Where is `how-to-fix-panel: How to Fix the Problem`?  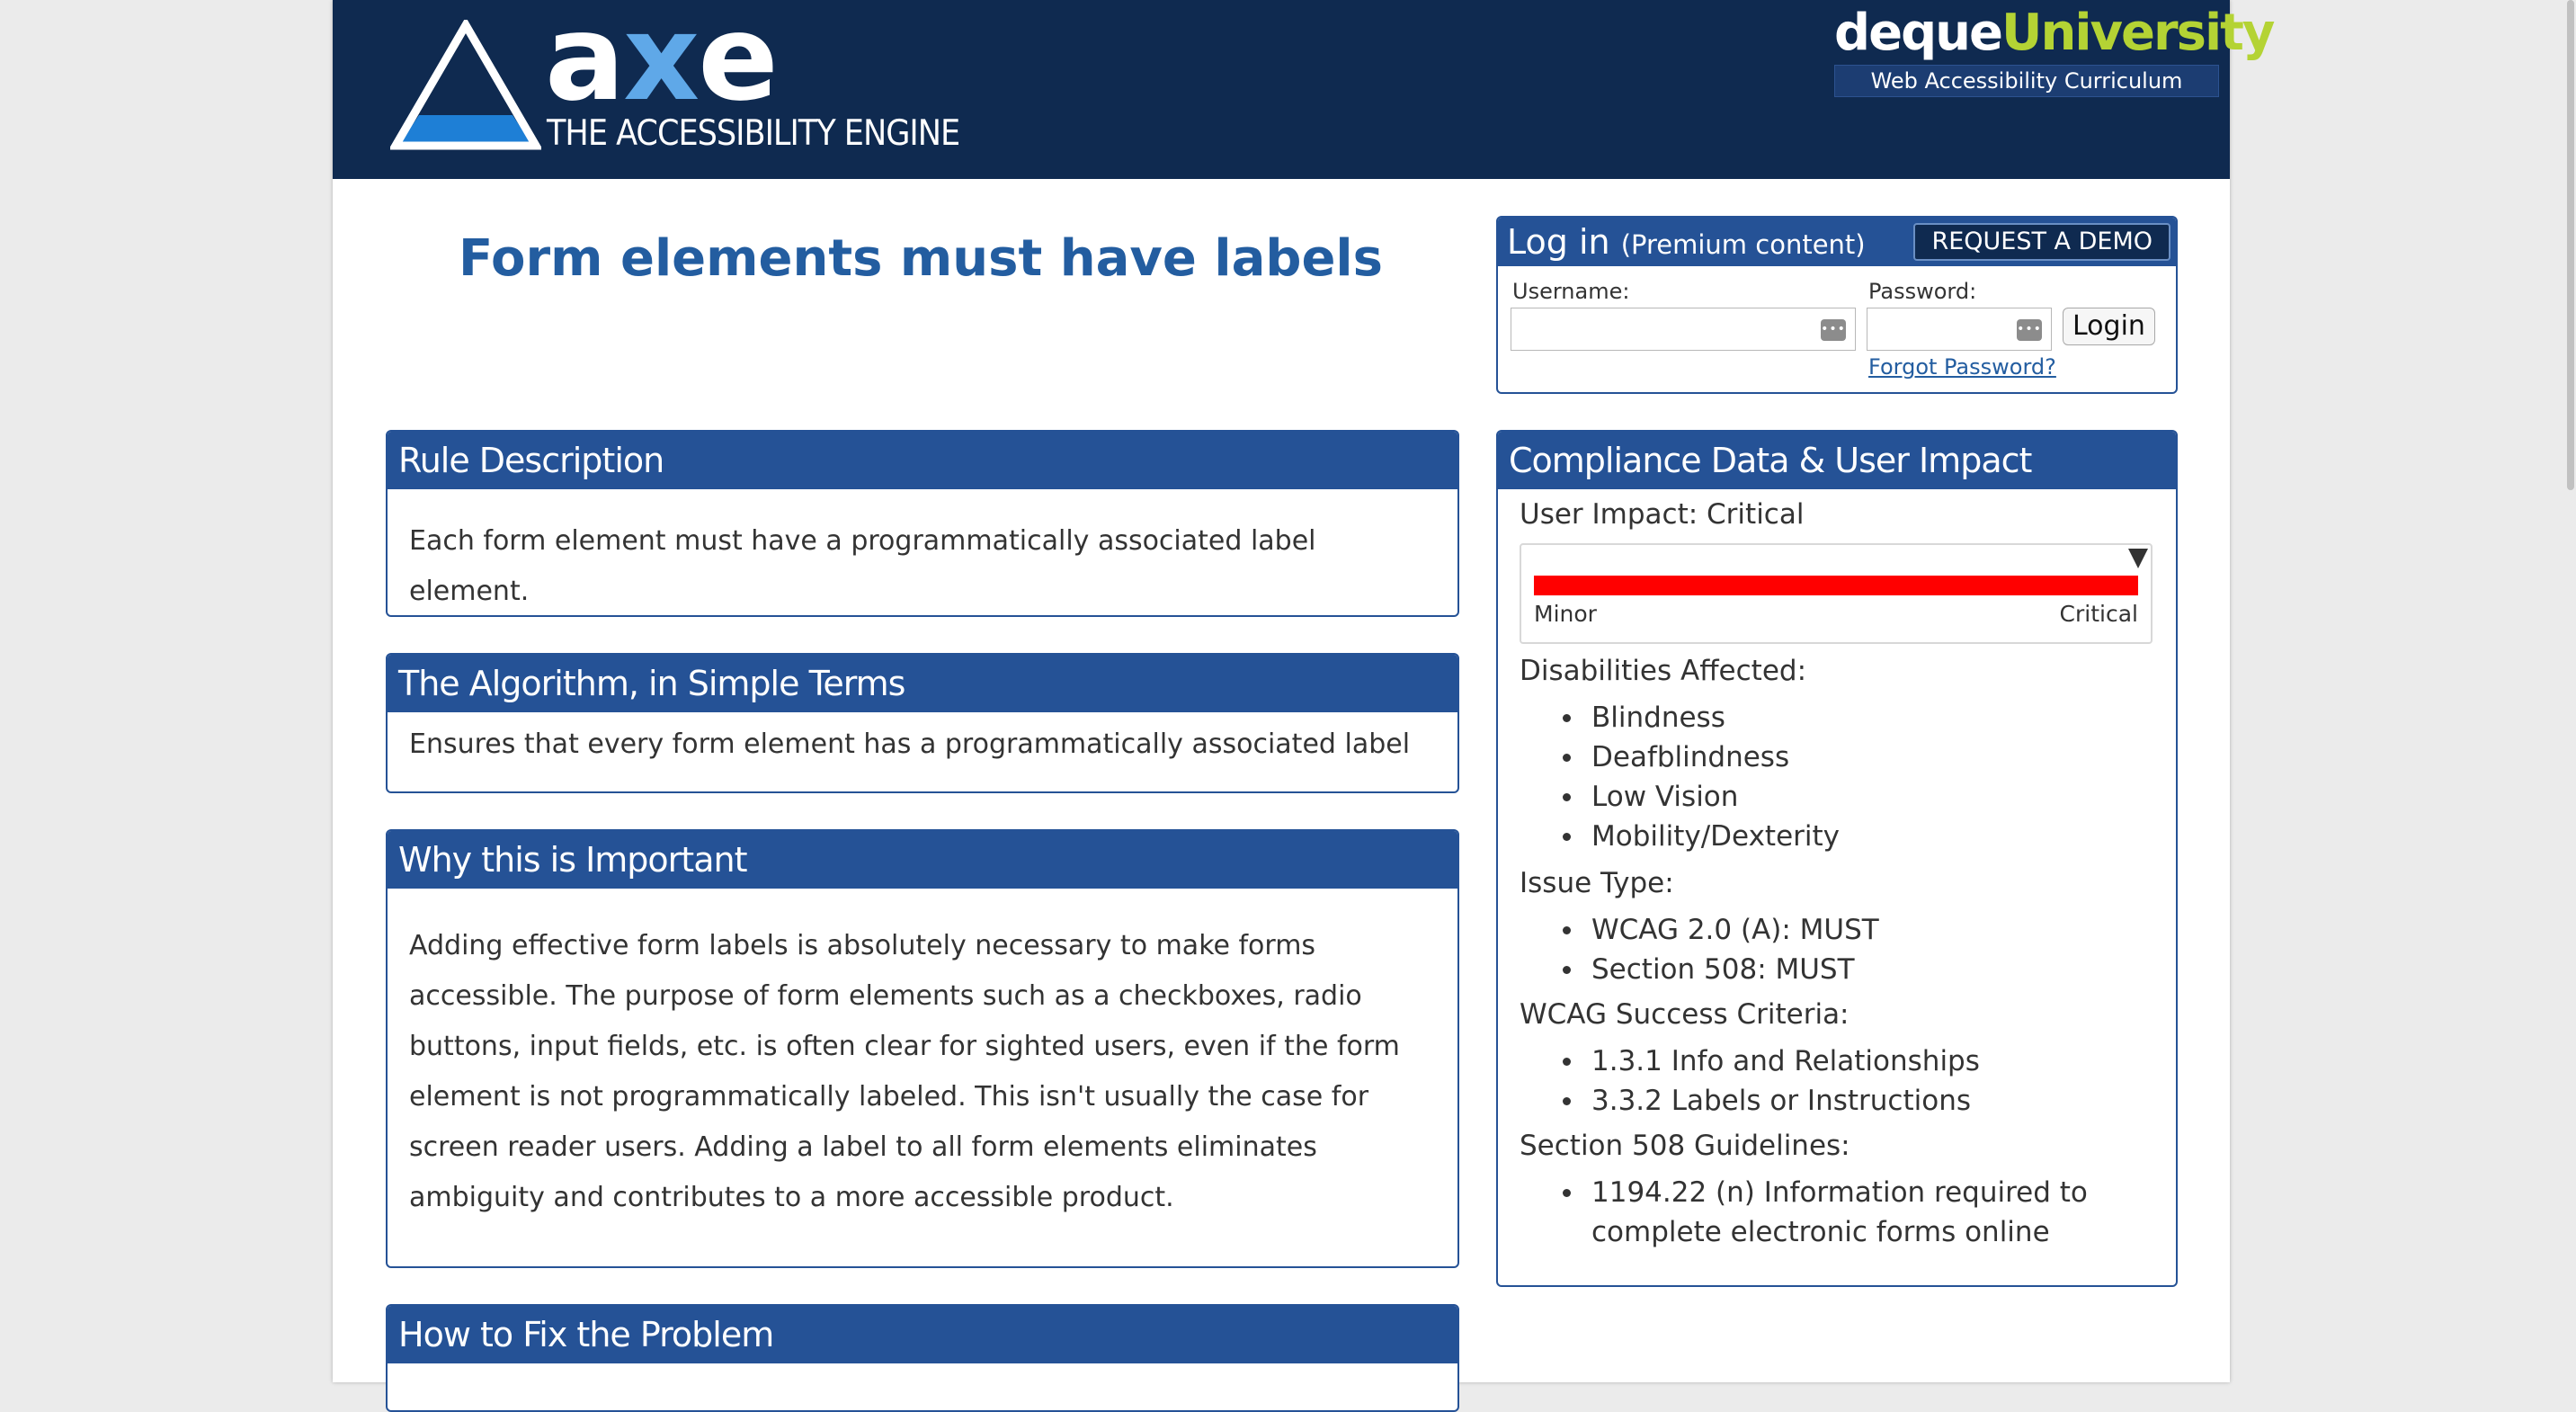 how-to-fix-panel: How to Fix the Problem is located at coordinates (923, 1358).